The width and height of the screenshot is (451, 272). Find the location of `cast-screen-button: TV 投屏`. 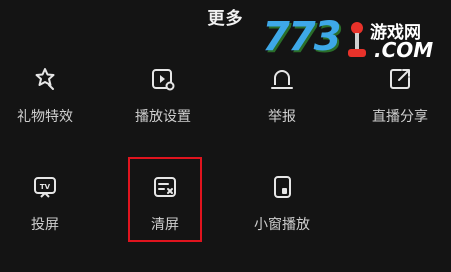

cast-screen-button: TV 投屏 is located at coordinates (47, 203).